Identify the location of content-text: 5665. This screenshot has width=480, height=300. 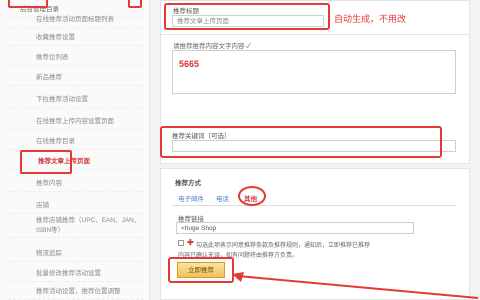
(189, 64).